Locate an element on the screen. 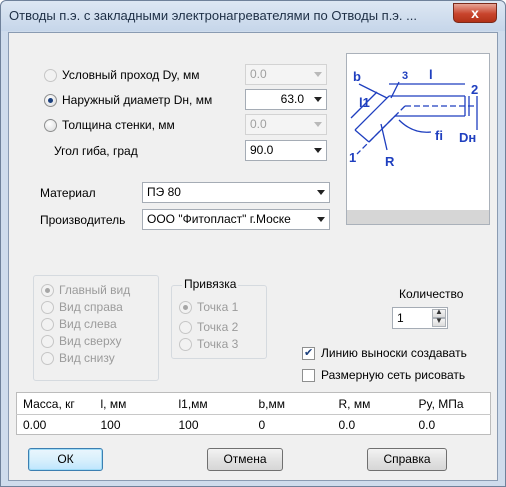 The width and height of the screenshot is (506, 487). nominal-diameter-radio is located at coordinates (50, 75).